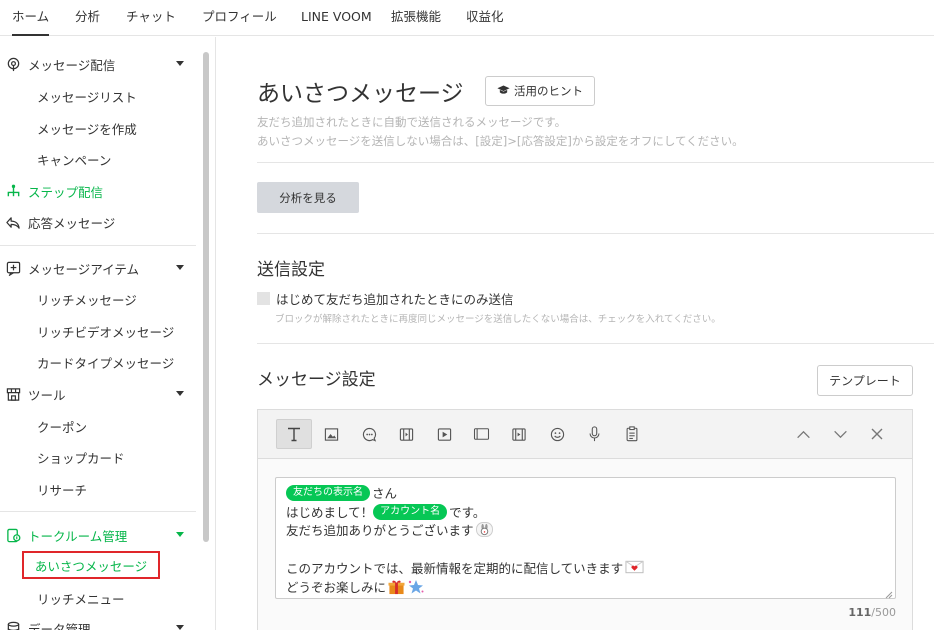 The image size is (934, 630). I want to click on image-icon, so click(331, 434).